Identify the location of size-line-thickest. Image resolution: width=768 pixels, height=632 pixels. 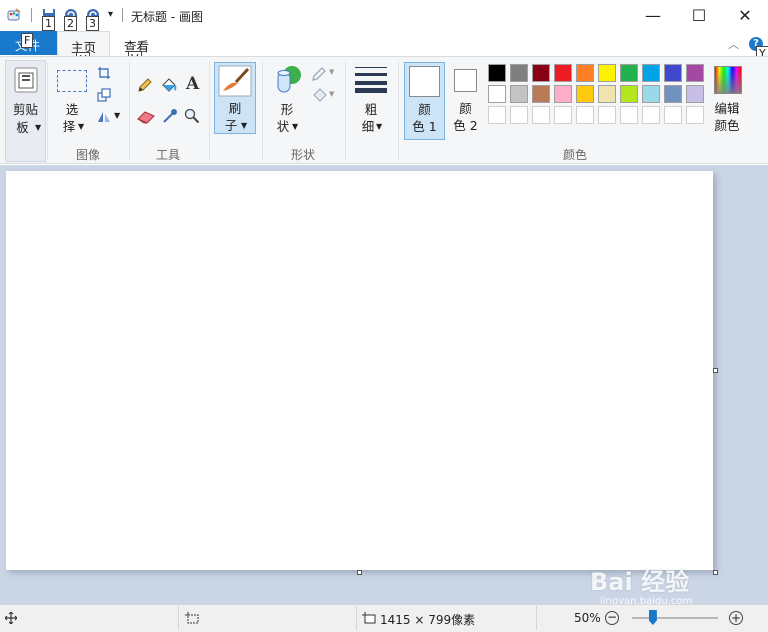
(371, 90).